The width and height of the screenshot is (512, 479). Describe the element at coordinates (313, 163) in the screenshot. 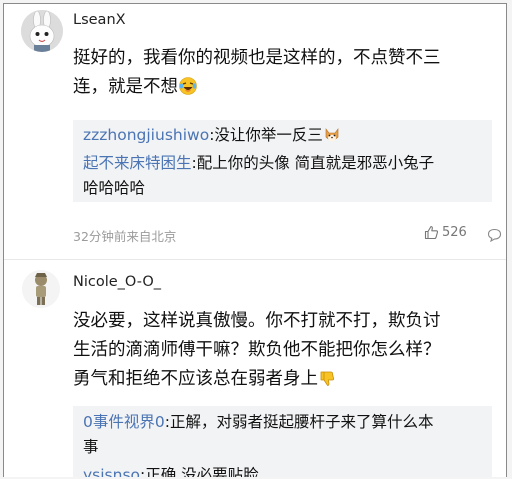

I see `reply-text: :配上你的头像 简直就是邪恶小兔子` at that location.